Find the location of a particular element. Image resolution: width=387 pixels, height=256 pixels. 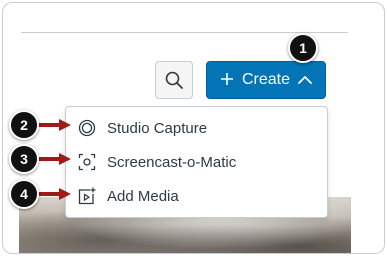

callout-badge-2: 2 is located at coordinates (24, 125).